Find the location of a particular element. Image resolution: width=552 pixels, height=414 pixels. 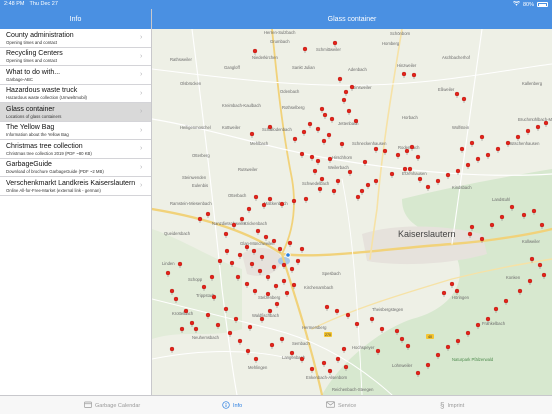

tab-service: Service is located at coordinates (341, 405).